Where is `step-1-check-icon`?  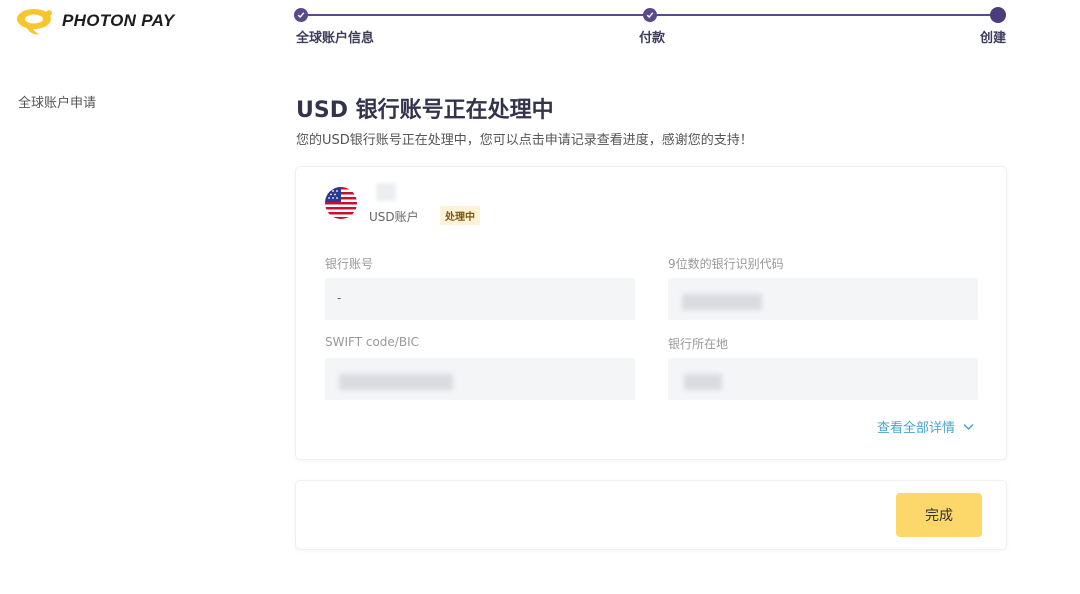
step-1-check-icon is located at coordinates (301, 15).